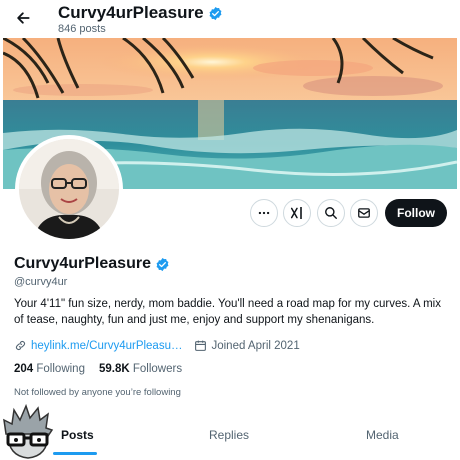 This screenshot has width=460, height=460. I want to click on header-title: Curvy4urPleasure, so click(140, 13).